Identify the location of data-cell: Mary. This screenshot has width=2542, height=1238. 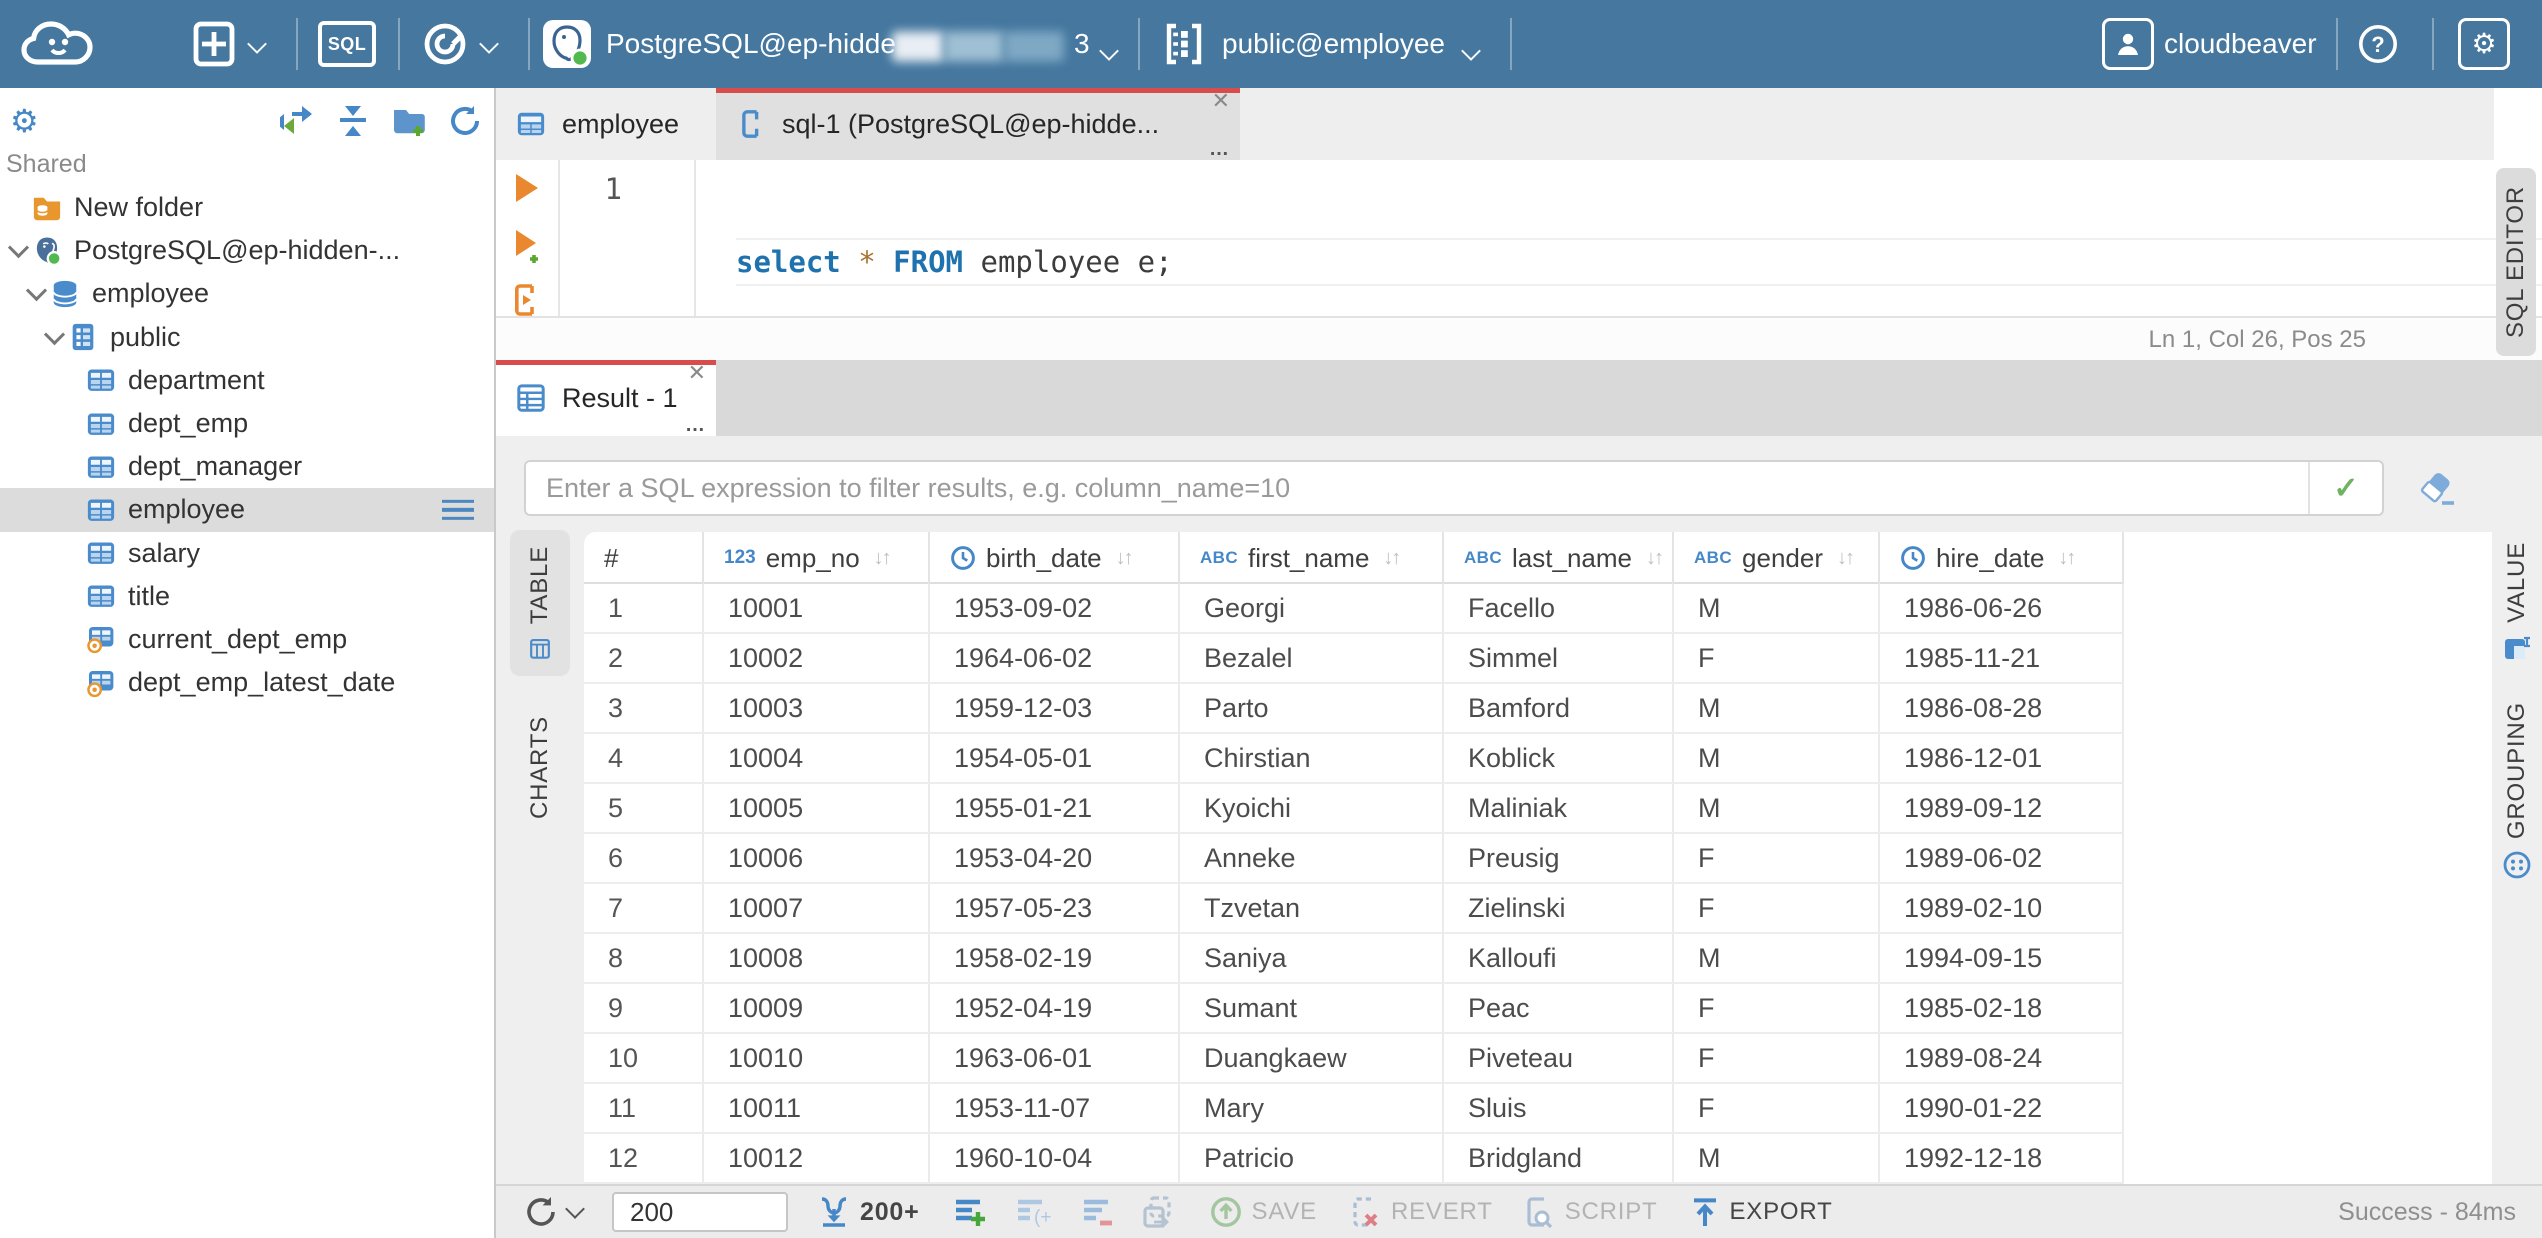
(1312, 1109).